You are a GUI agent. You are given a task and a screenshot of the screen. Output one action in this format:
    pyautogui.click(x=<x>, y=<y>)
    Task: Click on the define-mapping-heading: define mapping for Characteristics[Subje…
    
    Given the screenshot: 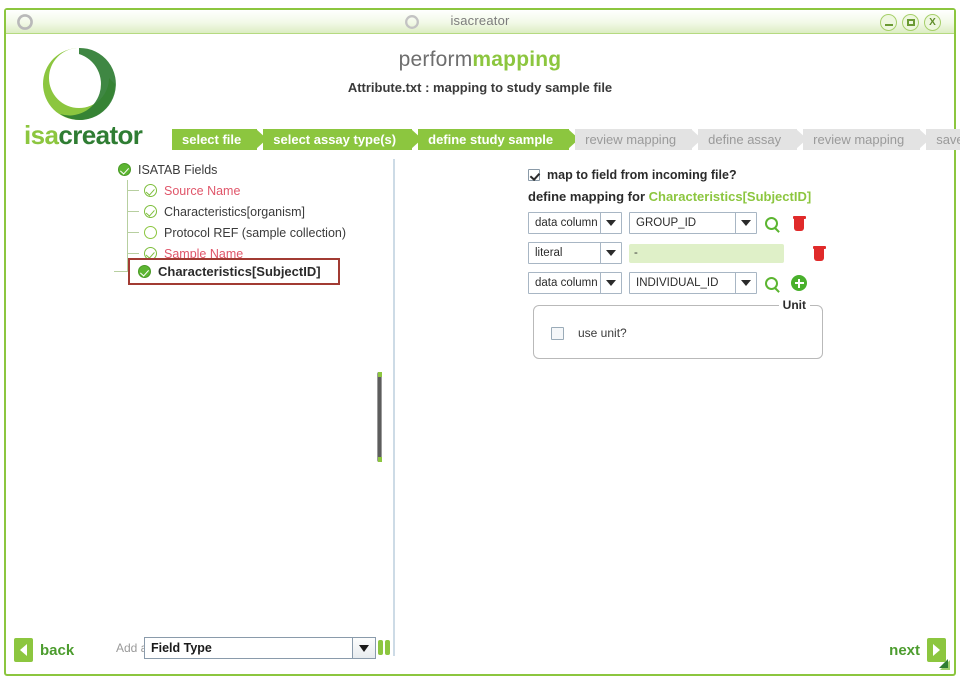 What is the action you would take?
    pyautogui.click(x=688, y=196)
    